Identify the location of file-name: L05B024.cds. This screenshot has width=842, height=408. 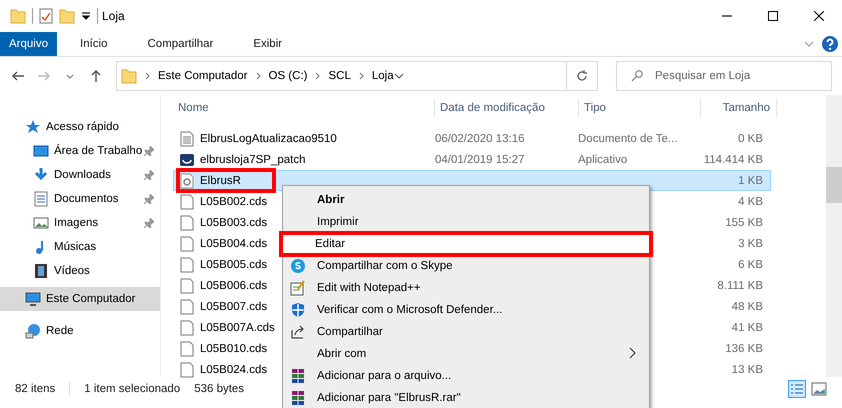
(234, 370).